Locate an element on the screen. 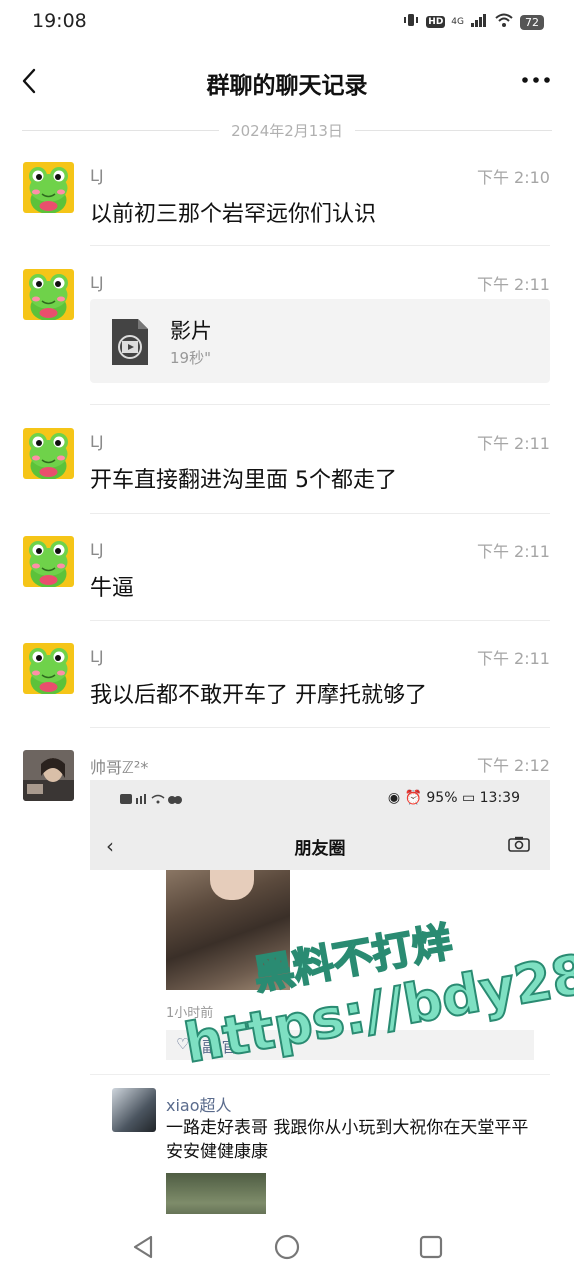 This screenshot has height=1280, width=574. message-text: 牛逼 is located at coordinates (112, 588).